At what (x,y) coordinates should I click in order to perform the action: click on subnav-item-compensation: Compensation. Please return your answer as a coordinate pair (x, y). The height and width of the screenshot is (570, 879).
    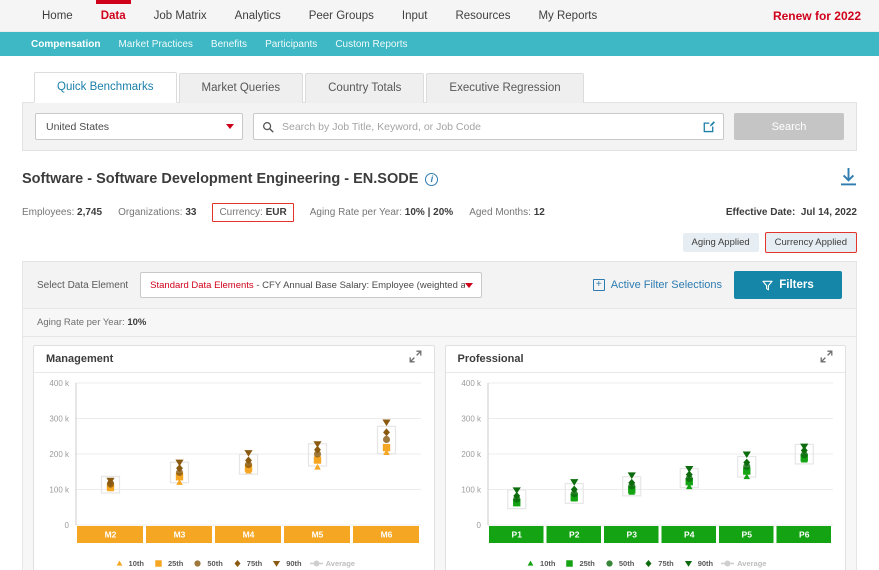
    Looking at the image, I should click on (65, 44).